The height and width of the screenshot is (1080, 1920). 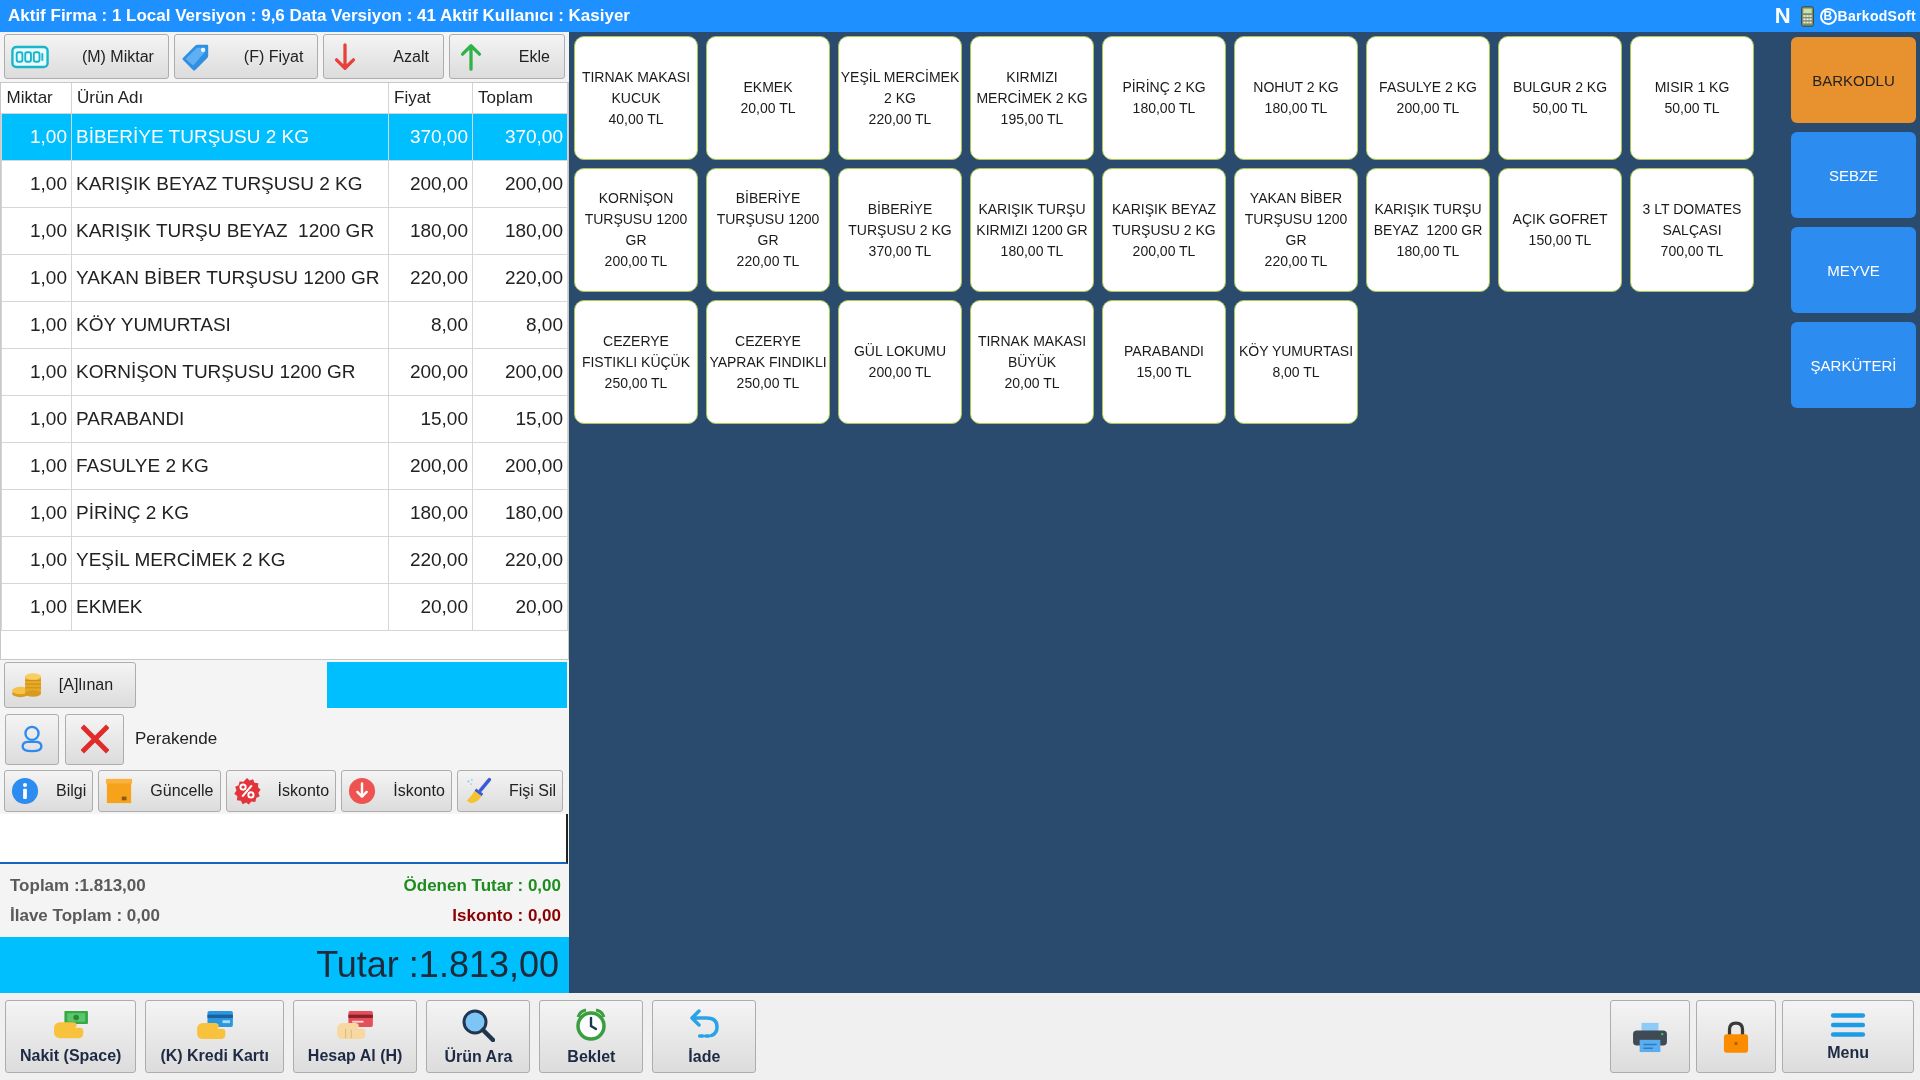 What do you see at coordinates (1848, 1024) in the screenshot?
I see `menu-icon` at bounding box center [1848, 1024].